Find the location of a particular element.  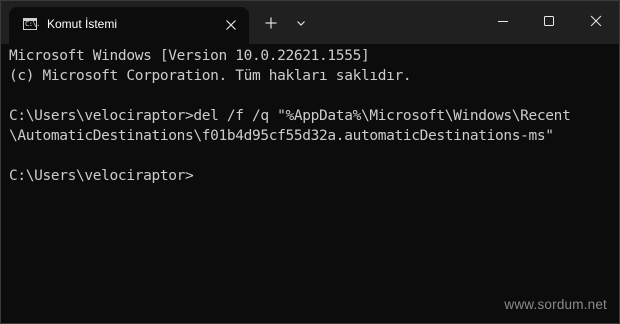

watermark: www.sordum.net is located at coordinates (555, 304).